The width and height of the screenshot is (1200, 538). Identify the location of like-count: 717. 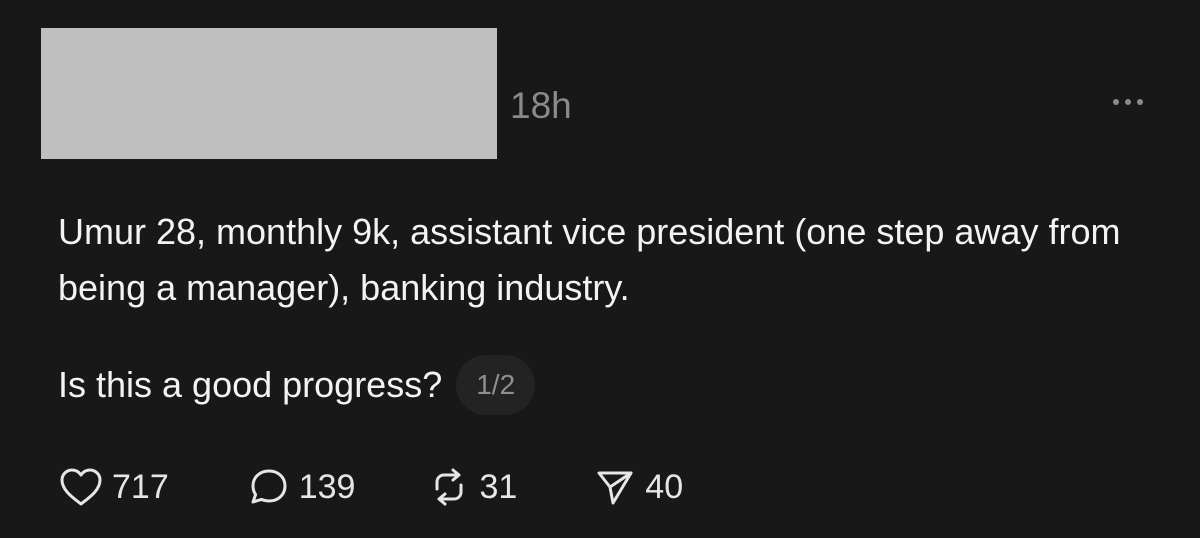
(140, 486).